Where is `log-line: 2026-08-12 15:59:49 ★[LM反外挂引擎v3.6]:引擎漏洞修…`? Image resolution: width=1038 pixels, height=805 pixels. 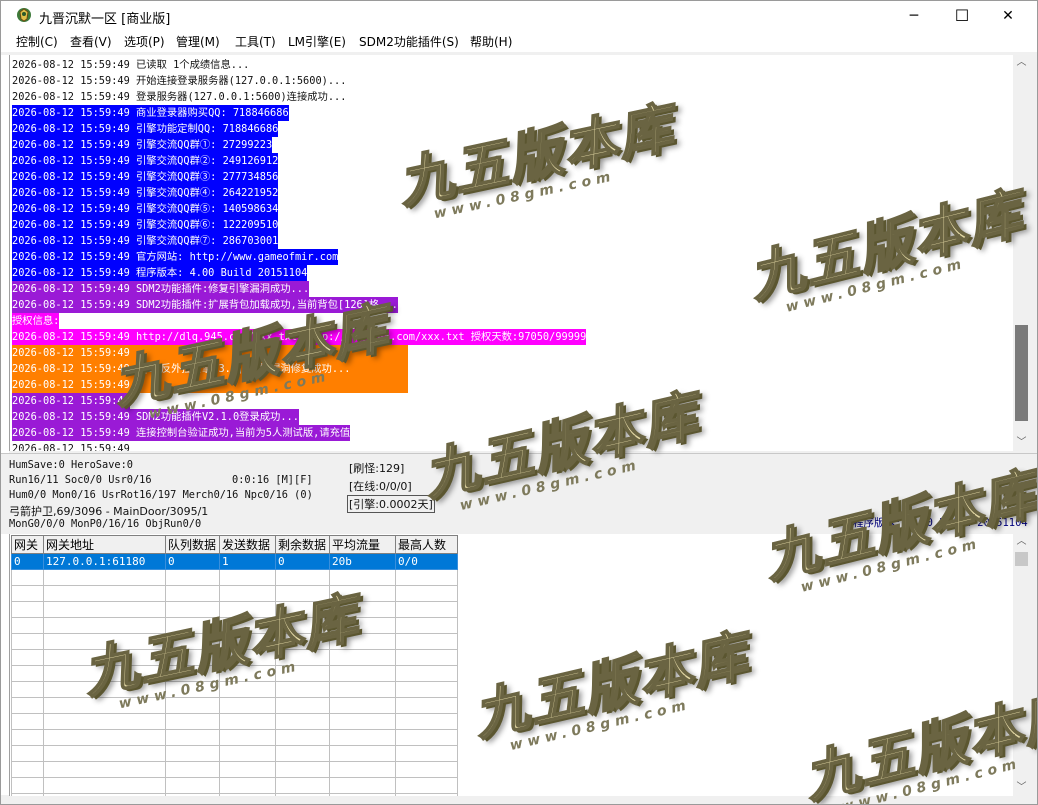
log-line: 2026-08-12 15:59:49 ★[LM反外挂引擎v3.6]:引擎漏洞修… is located at coordinates (210, 369).